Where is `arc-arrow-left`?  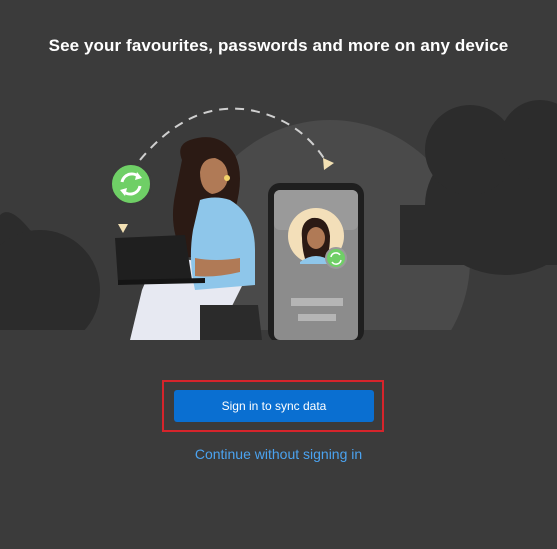
arc-arrow-left is located at coordinates (123, 228).